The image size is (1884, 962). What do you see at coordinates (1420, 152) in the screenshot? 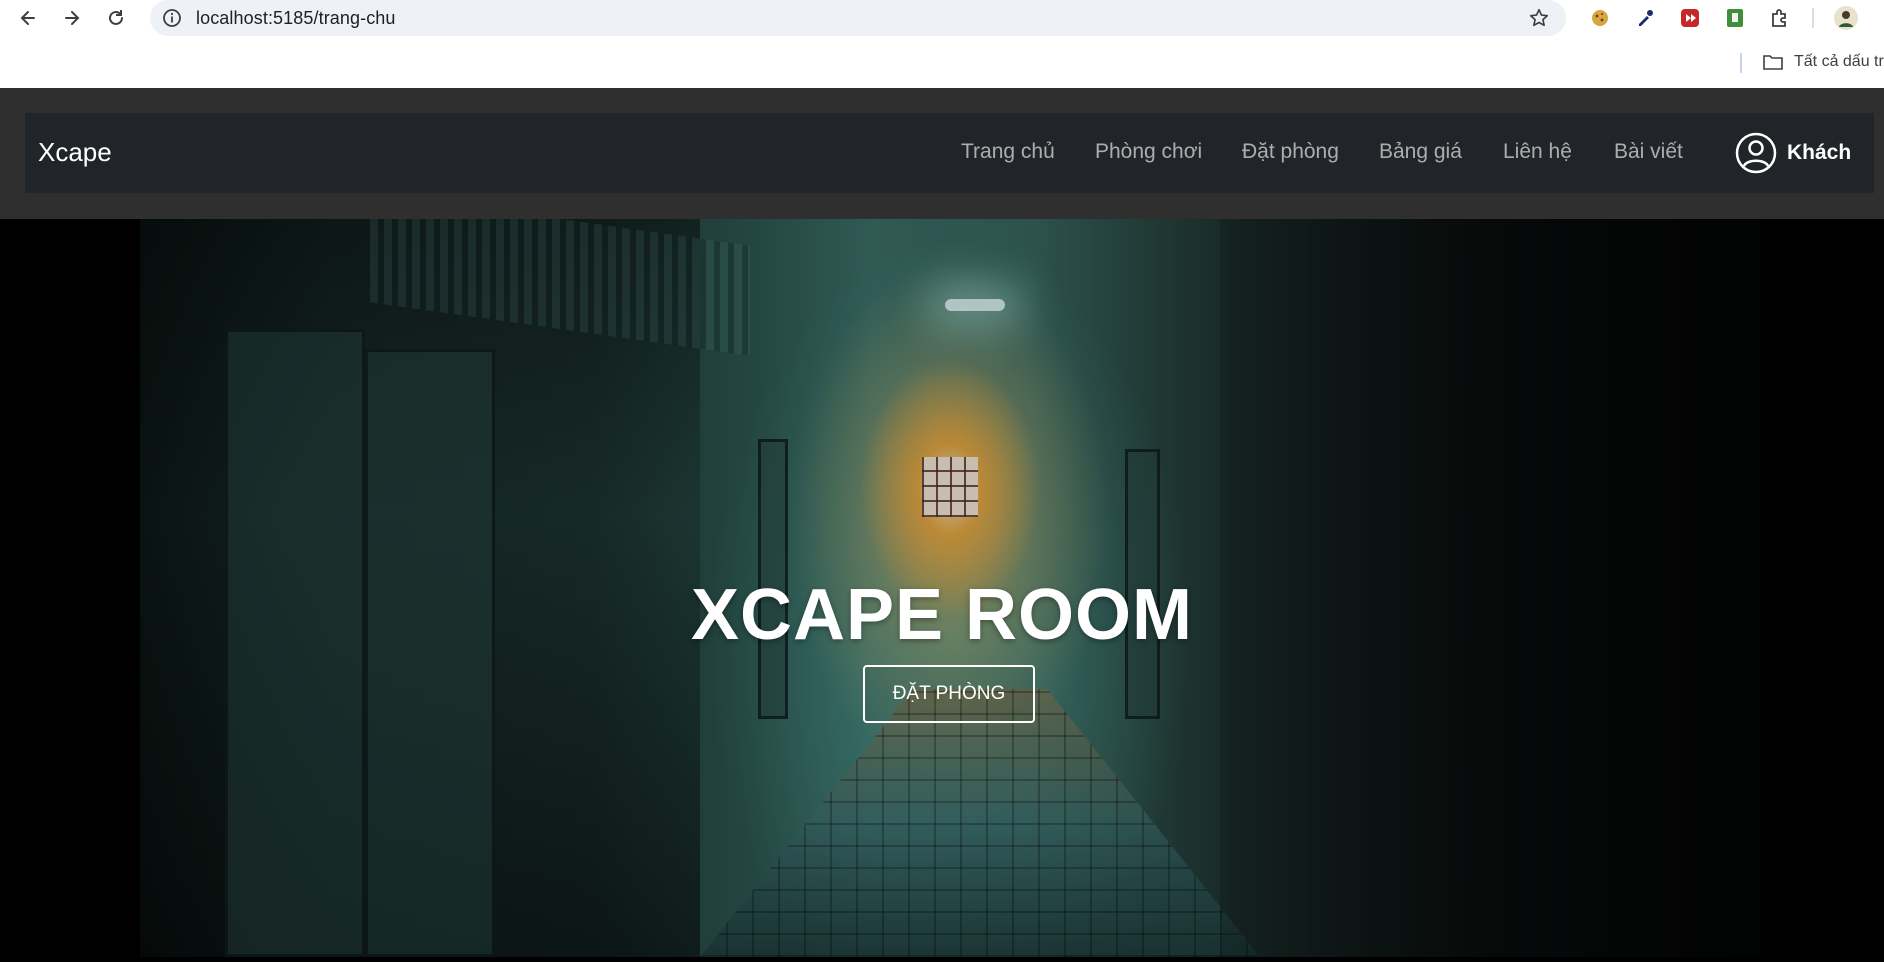
I see `nav-item-pricing: Bảng giá` at bounding box center [1420, 152].